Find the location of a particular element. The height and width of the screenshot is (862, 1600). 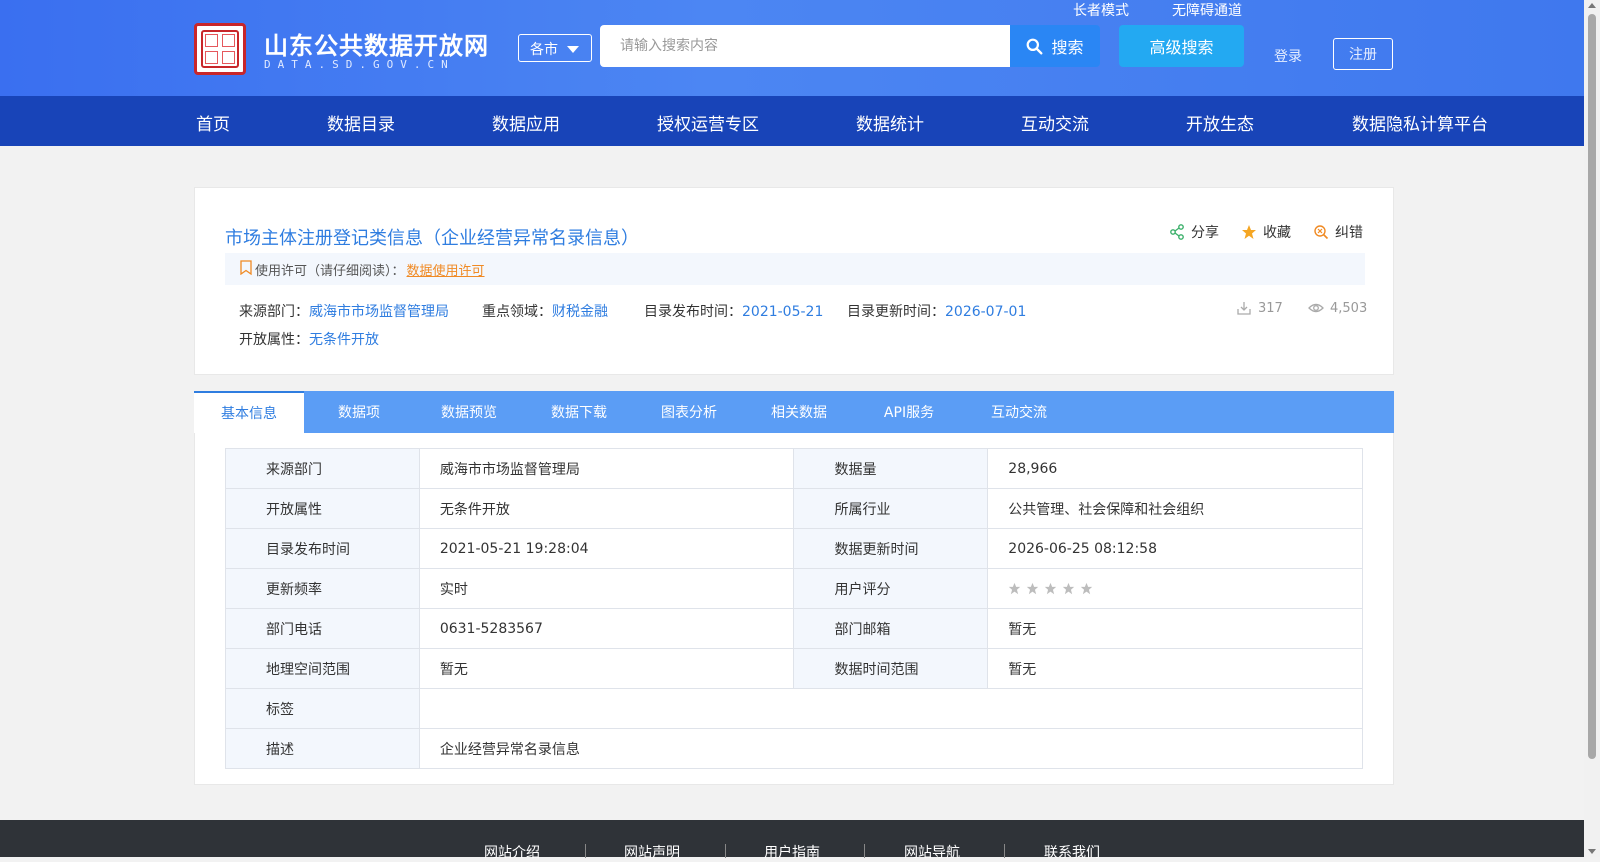

city-select-label: 各市 is located at coordinates (544, 50).